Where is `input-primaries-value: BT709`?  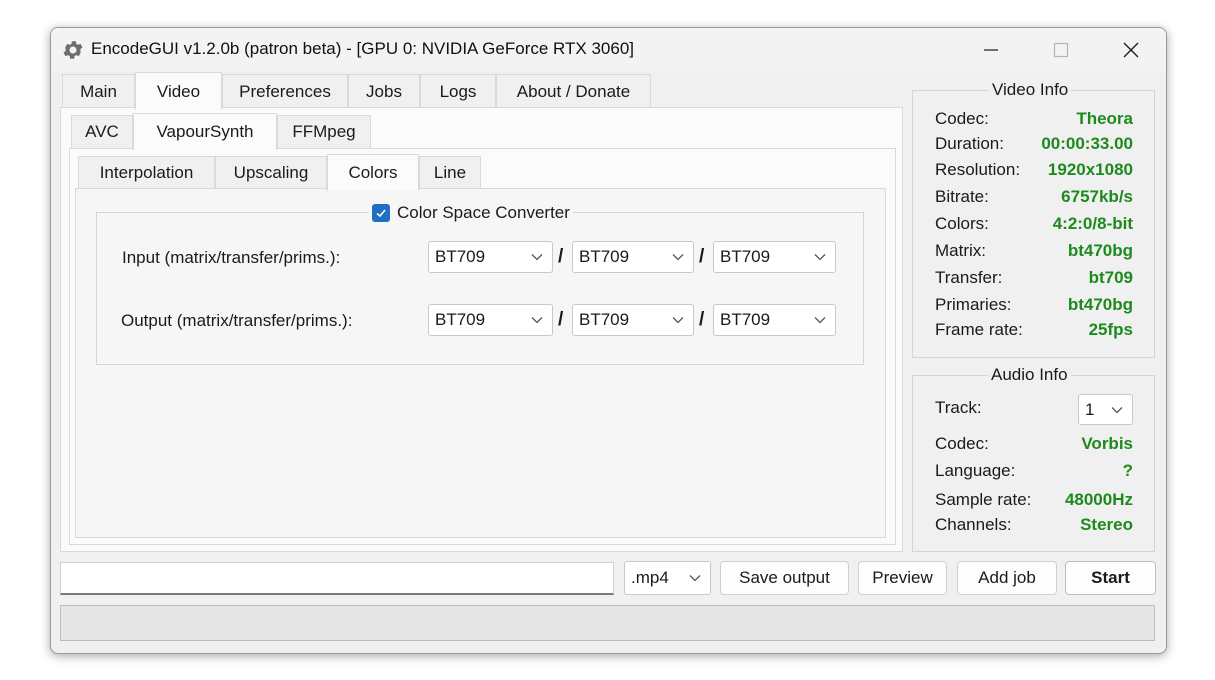
input-primaries-value: BT709 is located at coordinates (745, 256).